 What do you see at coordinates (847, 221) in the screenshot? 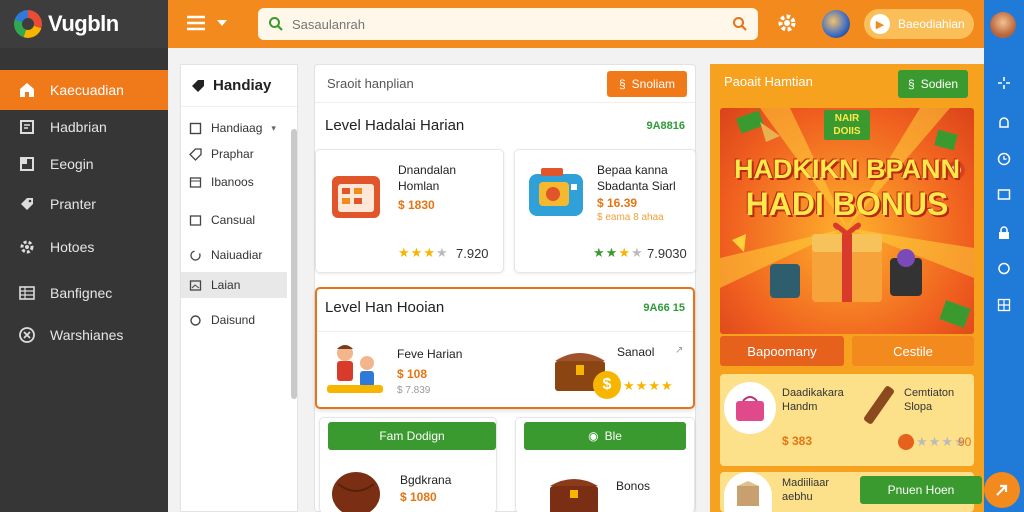
I see `bonus-banner: NAIR DOIIS HADKIKN BPANN HADI BONUS` at bounding box center [847, 221].